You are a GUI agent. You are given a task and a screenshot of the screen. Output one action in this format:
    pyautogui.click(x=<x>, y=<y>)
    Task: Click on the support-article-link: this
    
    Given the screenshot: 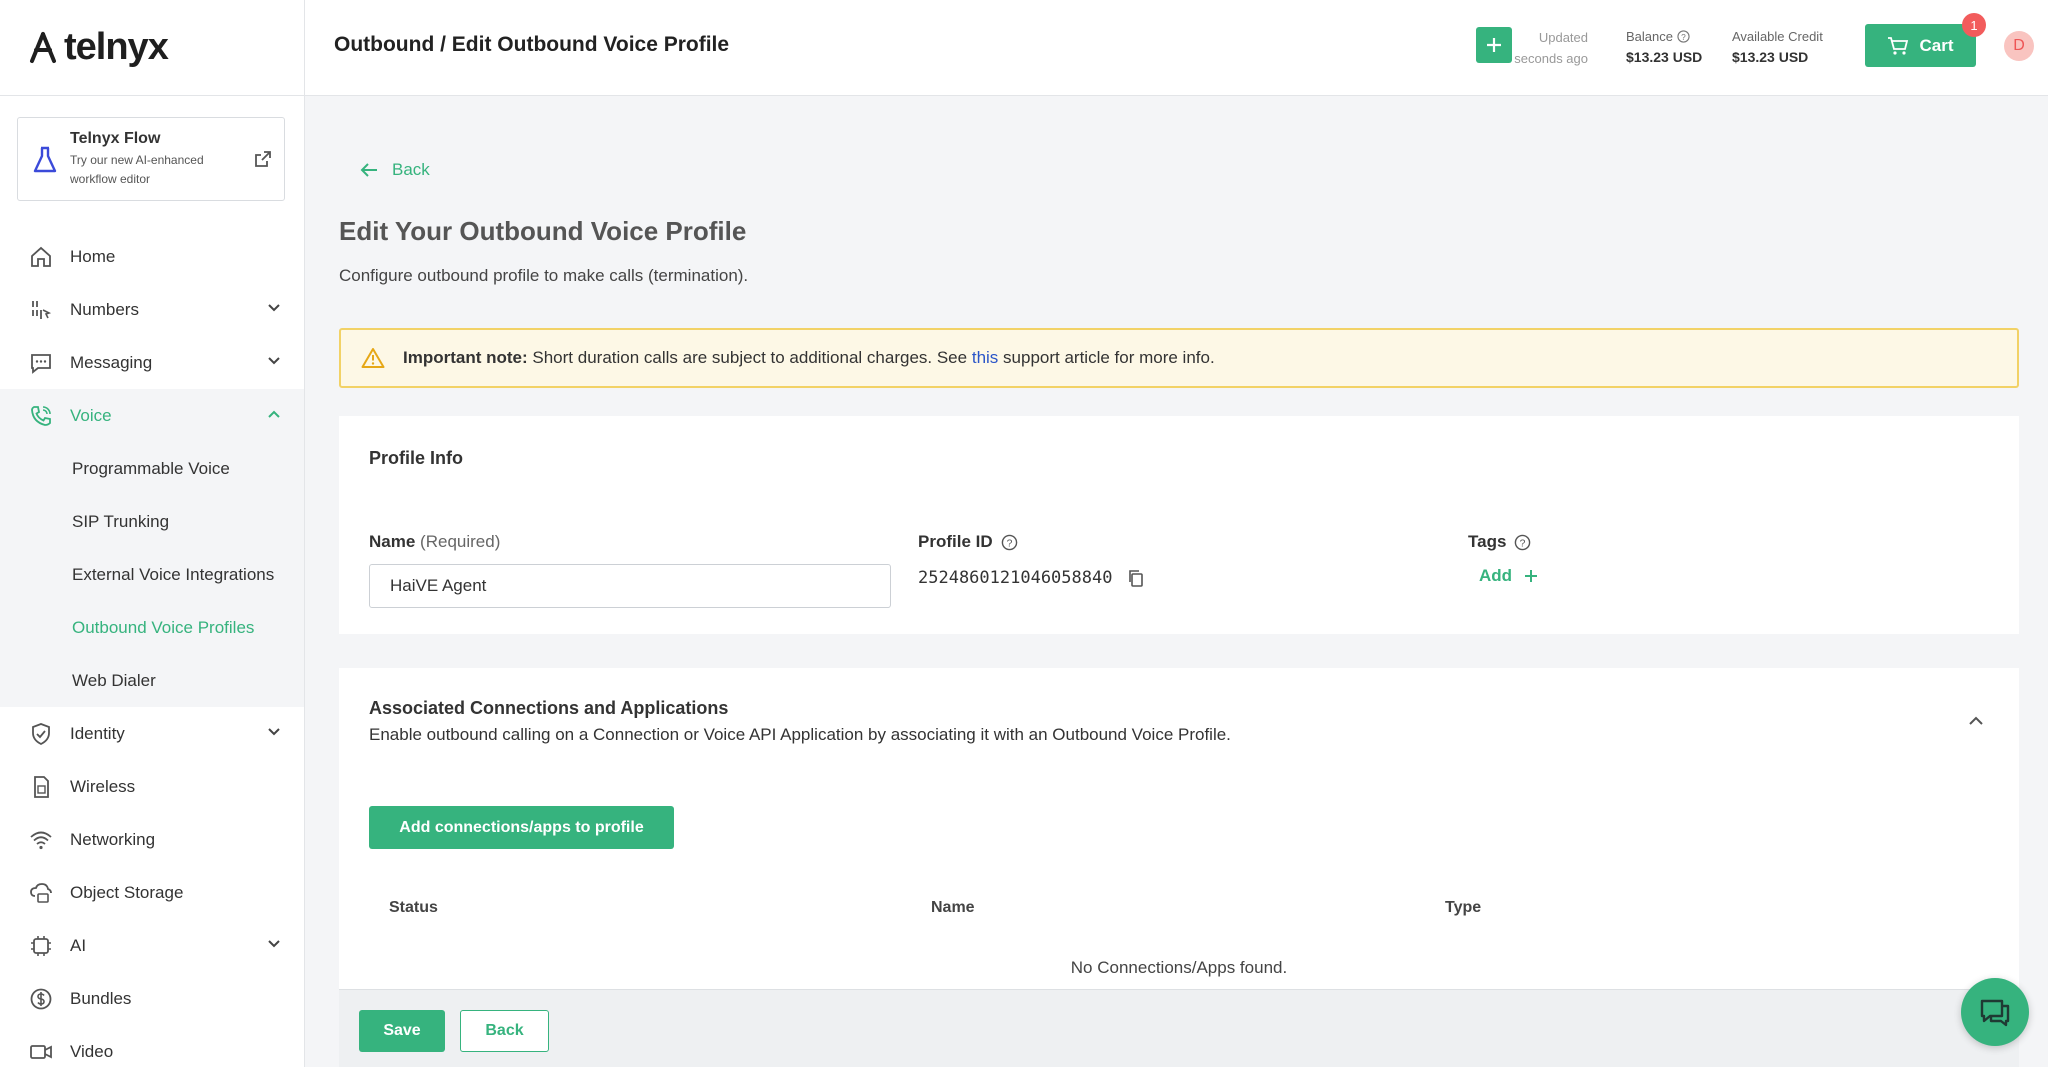 What is the action you would take?
    pyautogui.click(x=985, y=357)
    